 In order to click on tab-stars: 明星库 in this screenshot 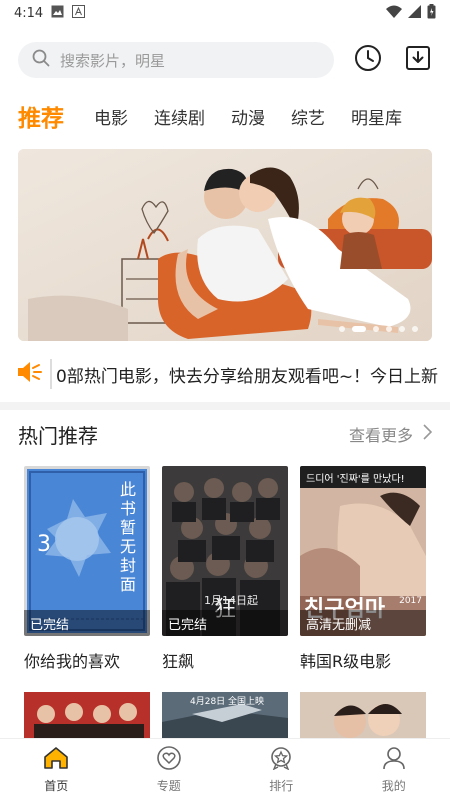, I will do `click(376, 116)`.